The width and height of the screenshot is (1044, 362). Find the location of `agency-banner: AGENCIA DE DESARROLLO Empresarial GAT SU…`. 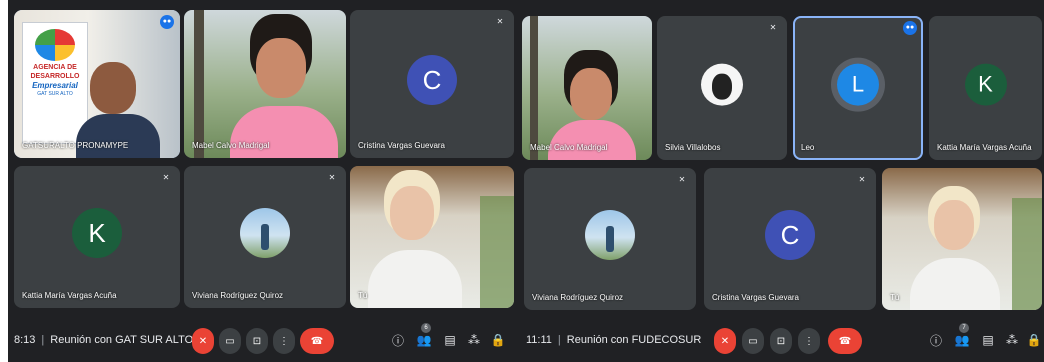

agency-banner: AGENCIA DE DESARROLLO Empresarial GAT SU… is located at coordinates (55, 83).